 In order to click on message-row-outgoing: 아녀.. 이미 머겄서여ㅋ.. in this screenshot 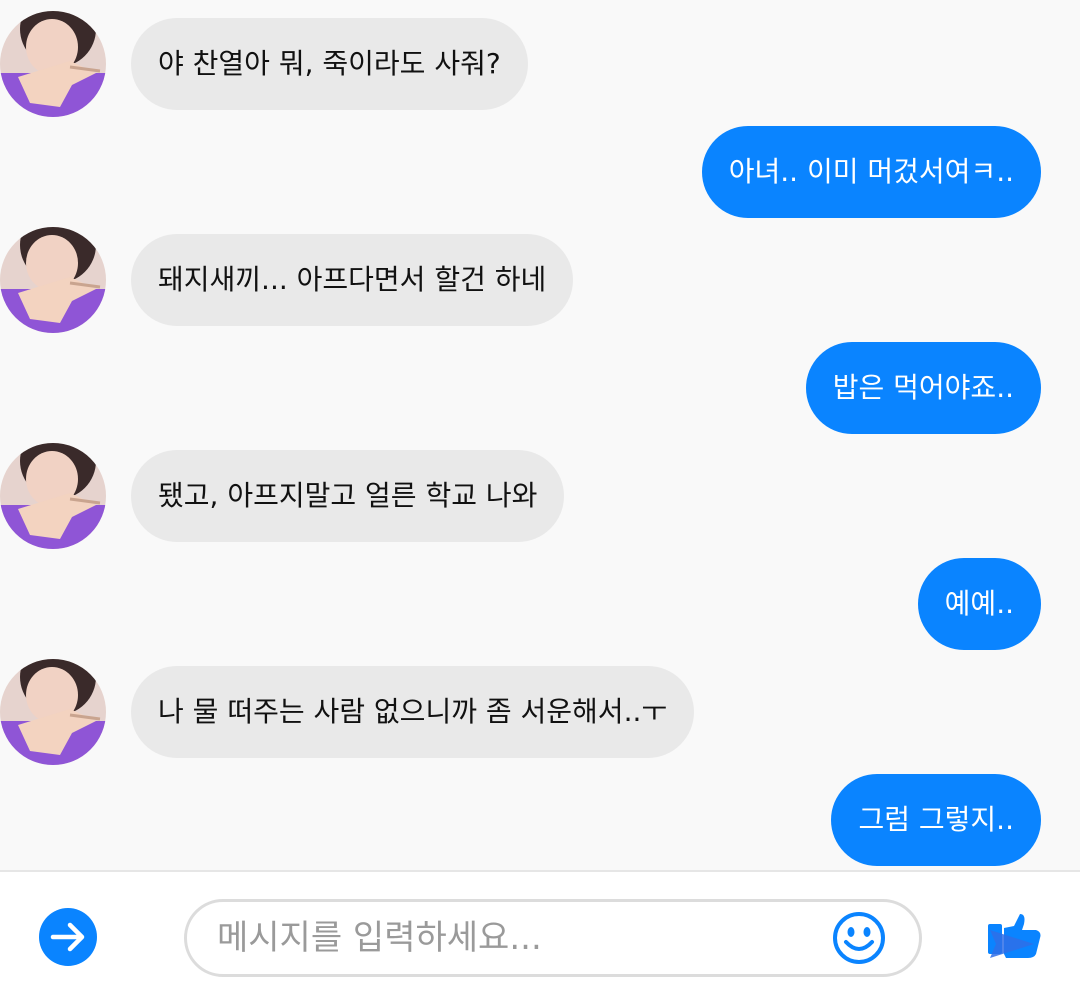, I will do `click(540, 172)`.